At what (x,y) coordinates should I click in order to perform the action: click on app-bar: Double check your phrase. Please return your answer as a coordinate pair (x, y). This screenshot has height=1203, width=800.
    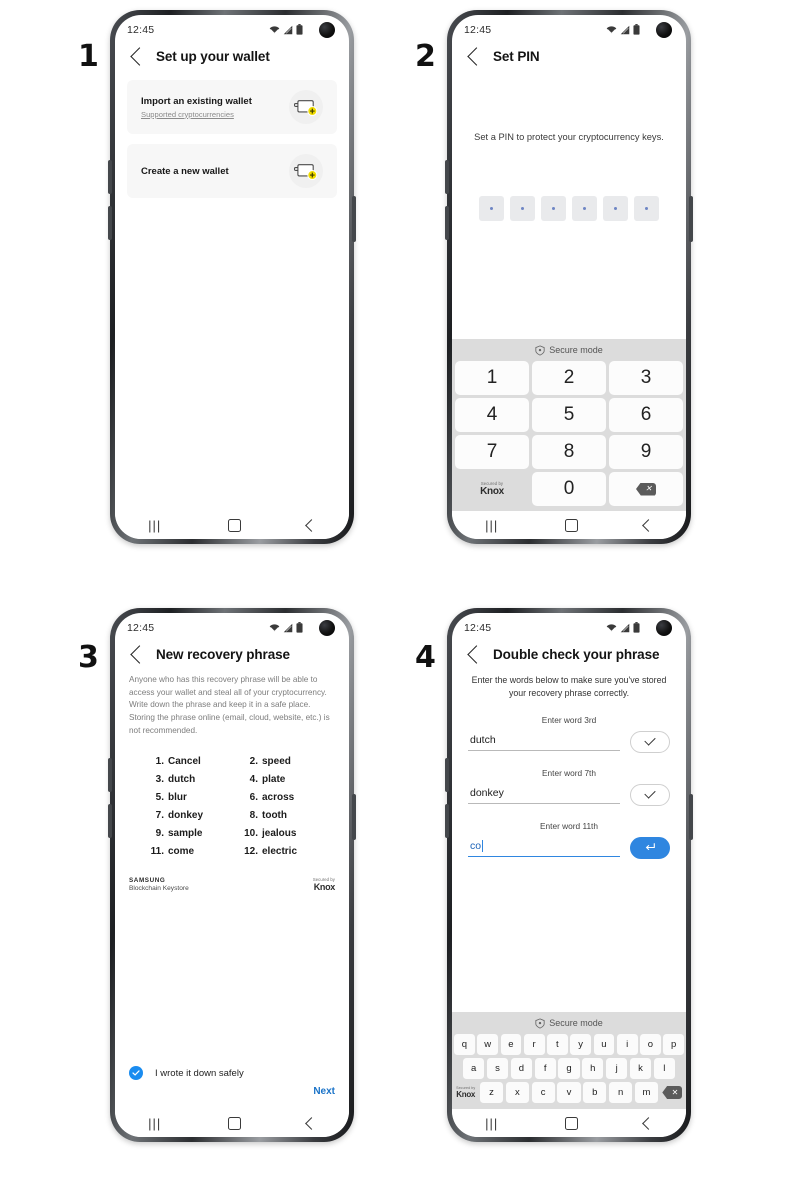
    Looking at the image, I should click on (569, 658).